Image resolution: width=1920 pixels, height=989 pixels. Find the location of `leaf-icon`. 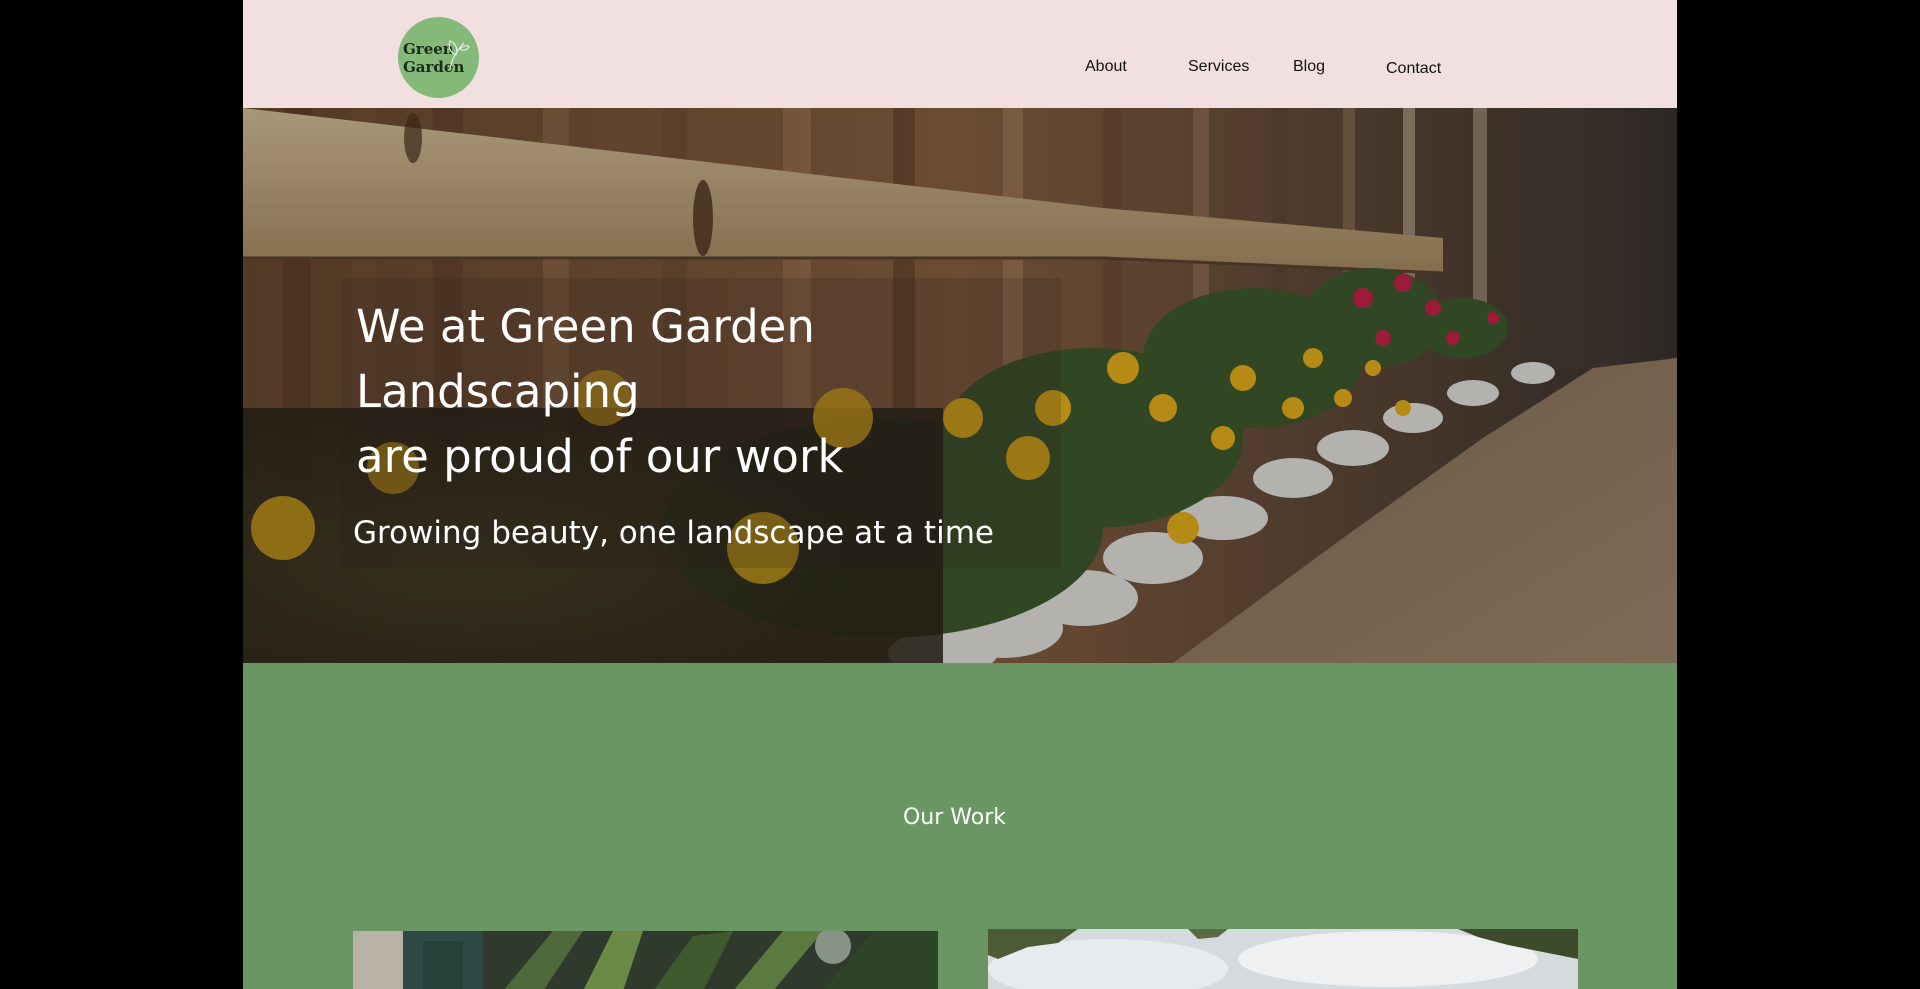

leaf-icon is located at coordinates (459, 55).